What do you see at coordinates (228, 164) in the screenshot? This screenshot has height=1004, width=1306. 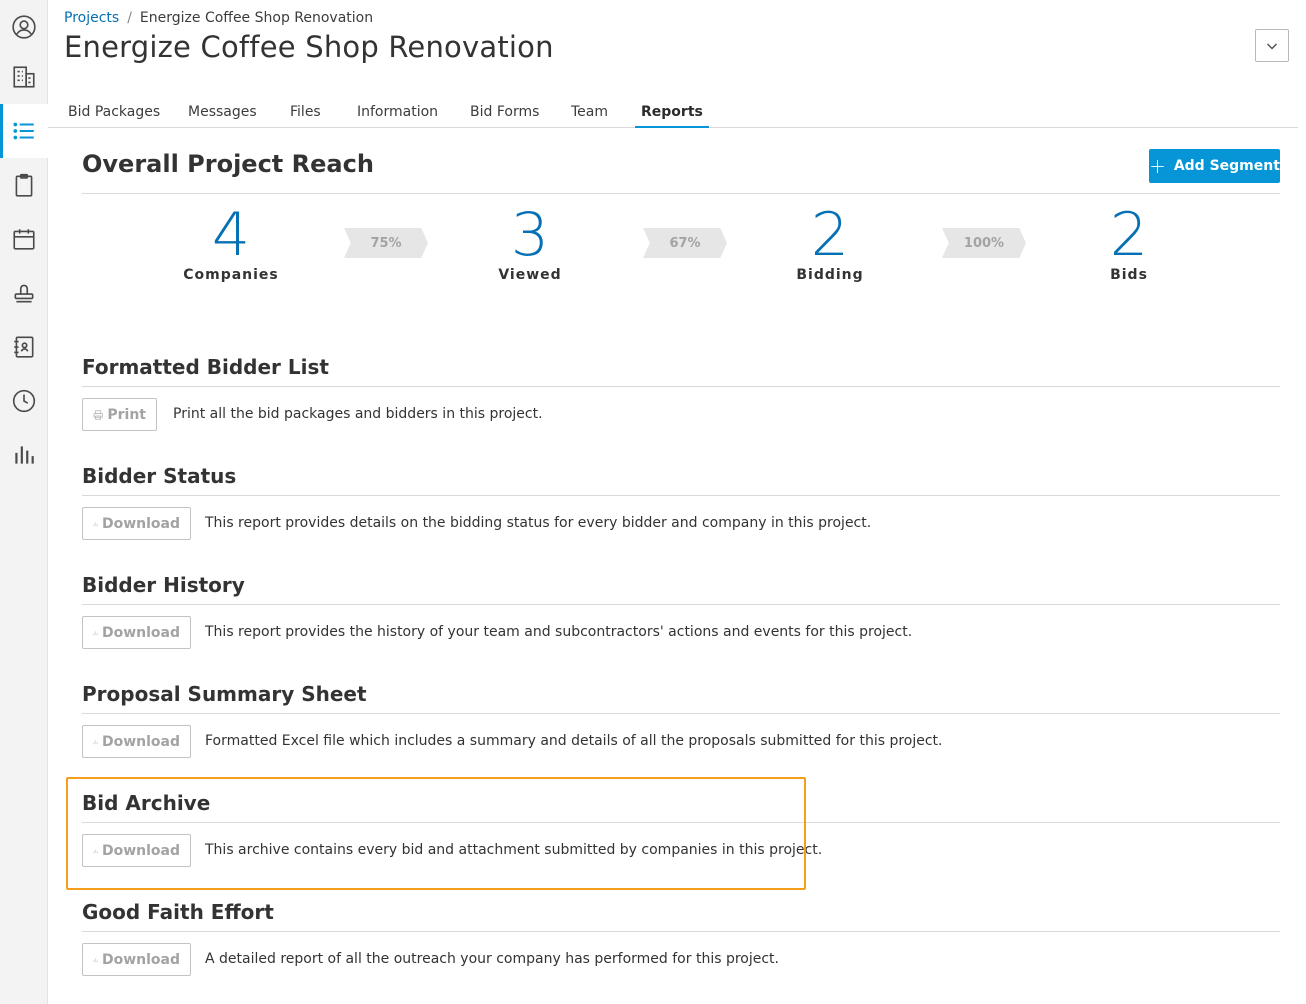 I see `reach-title: Overall Project Reach` at bounding box center [228, 164].